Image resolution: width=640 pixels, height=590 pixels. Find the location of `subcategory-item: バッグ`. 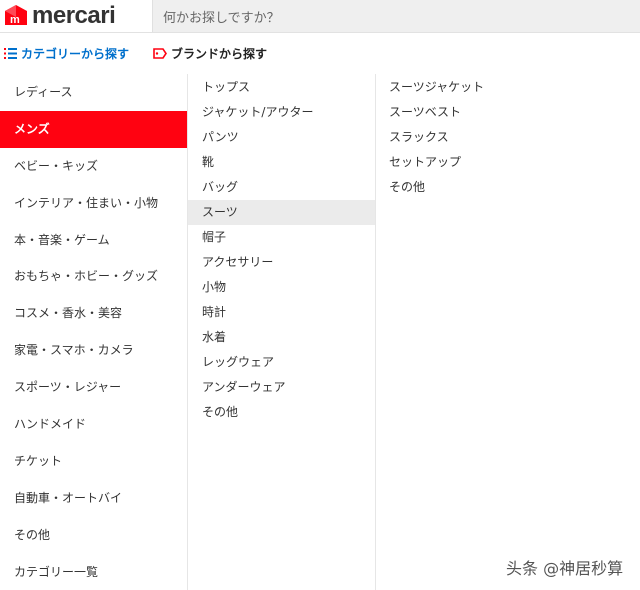

subcategory-item: バッグ is located at coordinates (281, 187).